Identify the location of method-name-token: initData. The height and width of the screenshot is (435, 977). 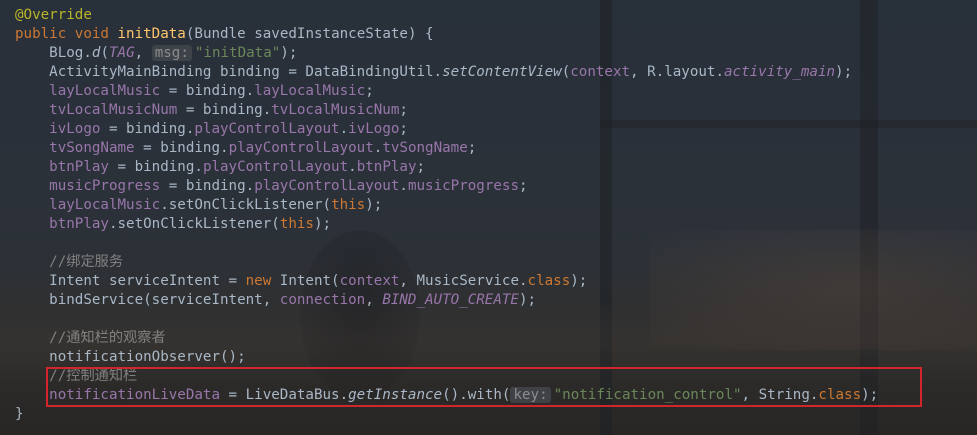
(151, 34).